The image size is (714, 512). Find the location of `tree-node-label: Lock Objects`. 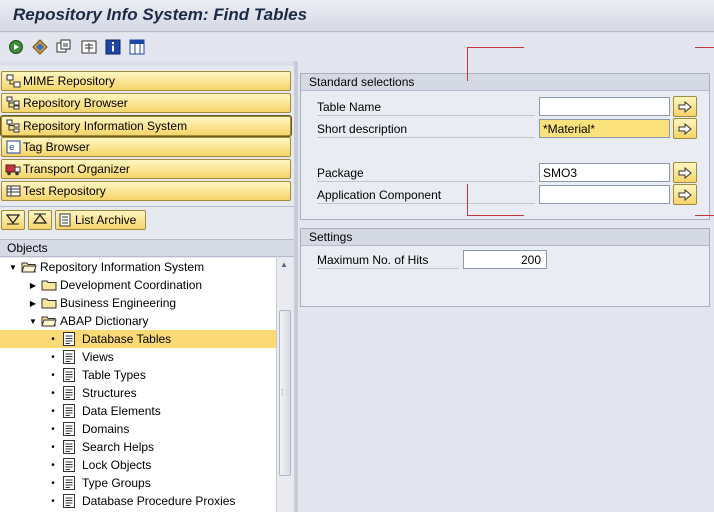

tree-node-label: Lock Objects is located at coordinates (117, 465).